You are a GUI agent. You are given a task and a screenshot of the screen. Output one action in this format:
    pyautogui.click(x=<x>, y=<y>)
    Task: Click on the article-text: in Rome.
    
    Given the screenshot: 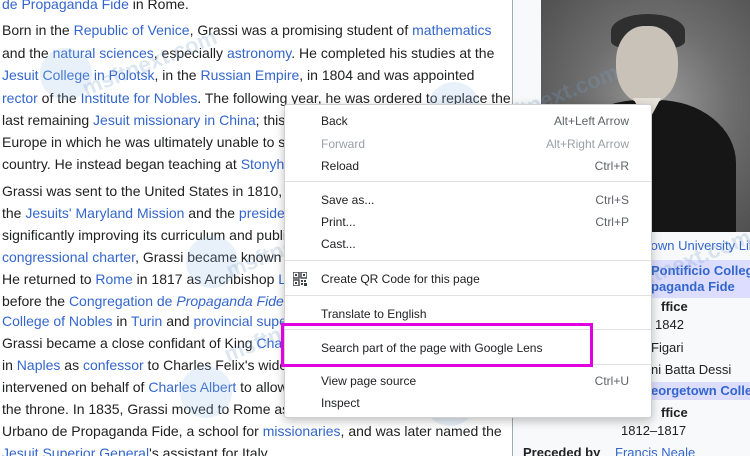 What is the action you would take?
    pyautogui.click(x=158, y=6)
    